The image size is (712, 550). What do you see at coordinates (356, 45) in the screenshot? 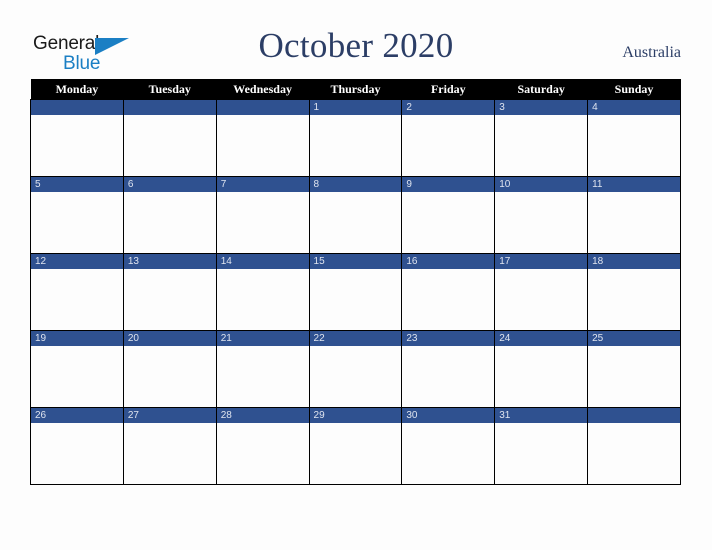
I see `page-title: October 2020` at bounding box center [356, 45].